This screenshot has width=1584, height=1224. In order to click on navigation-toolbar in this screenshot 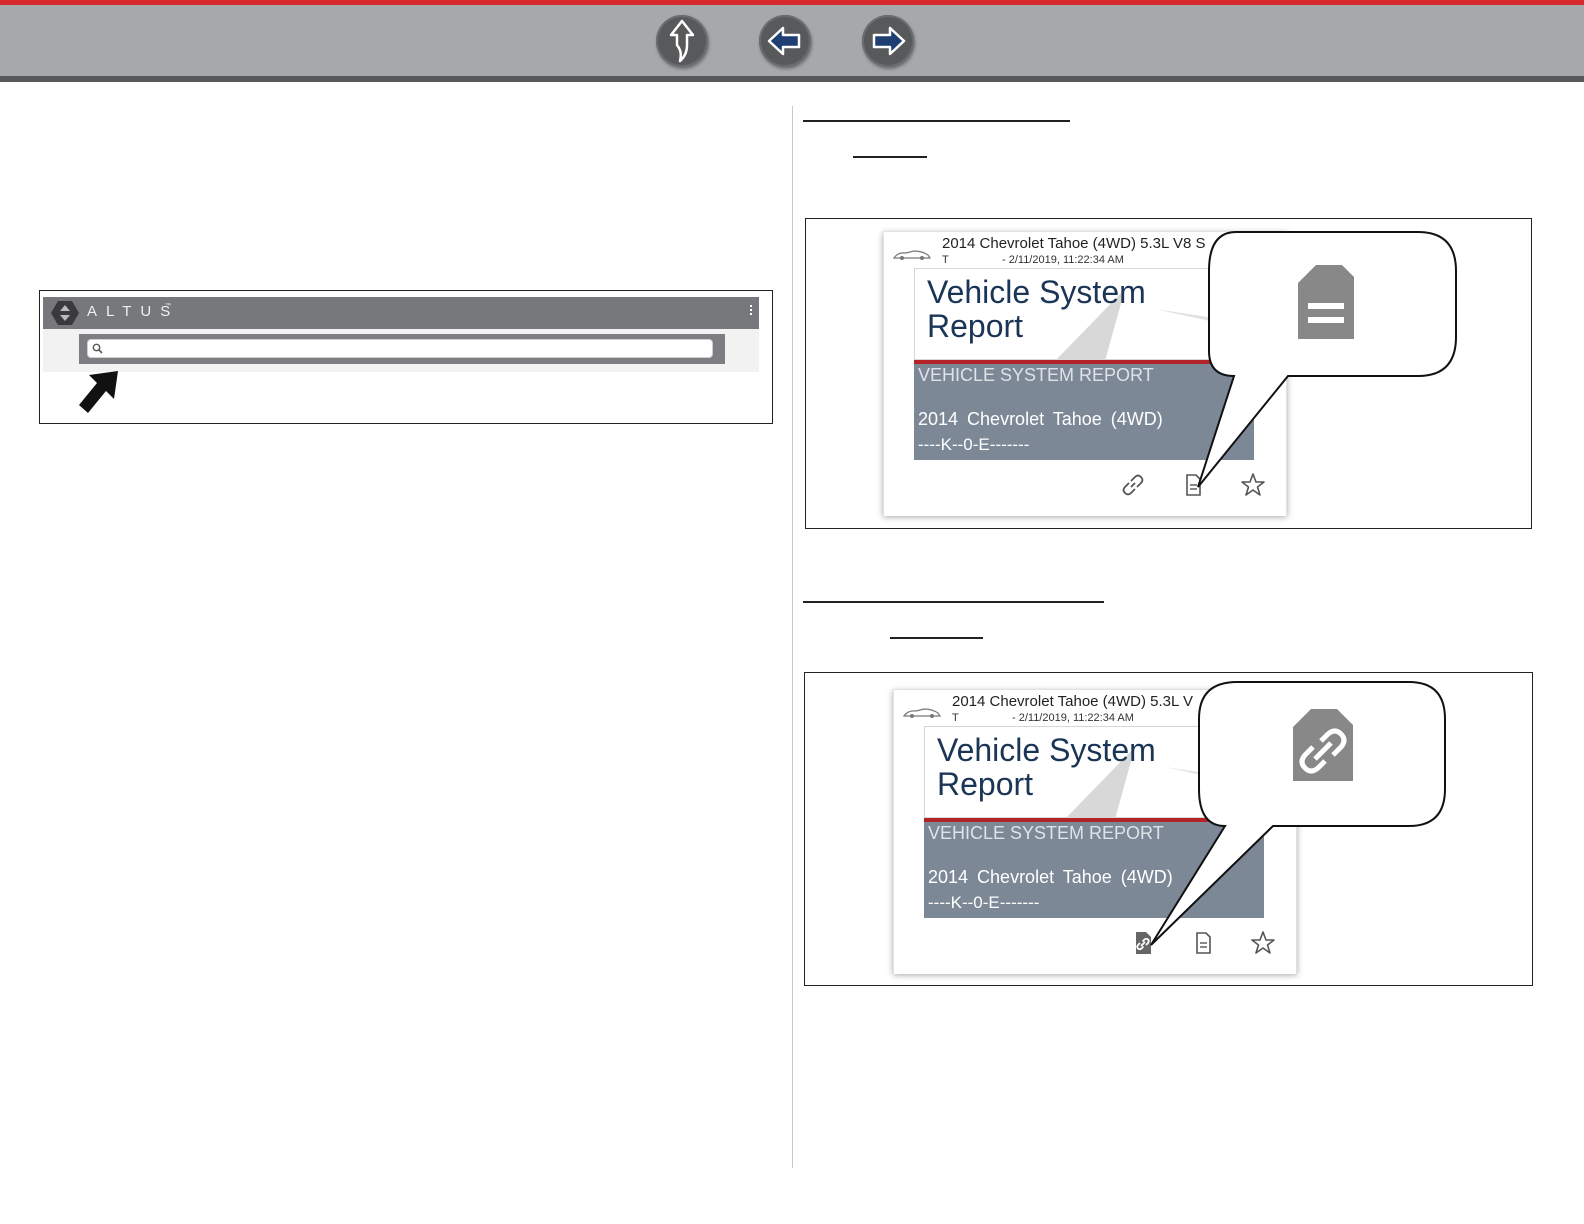, I will do `click(792, 41)`.